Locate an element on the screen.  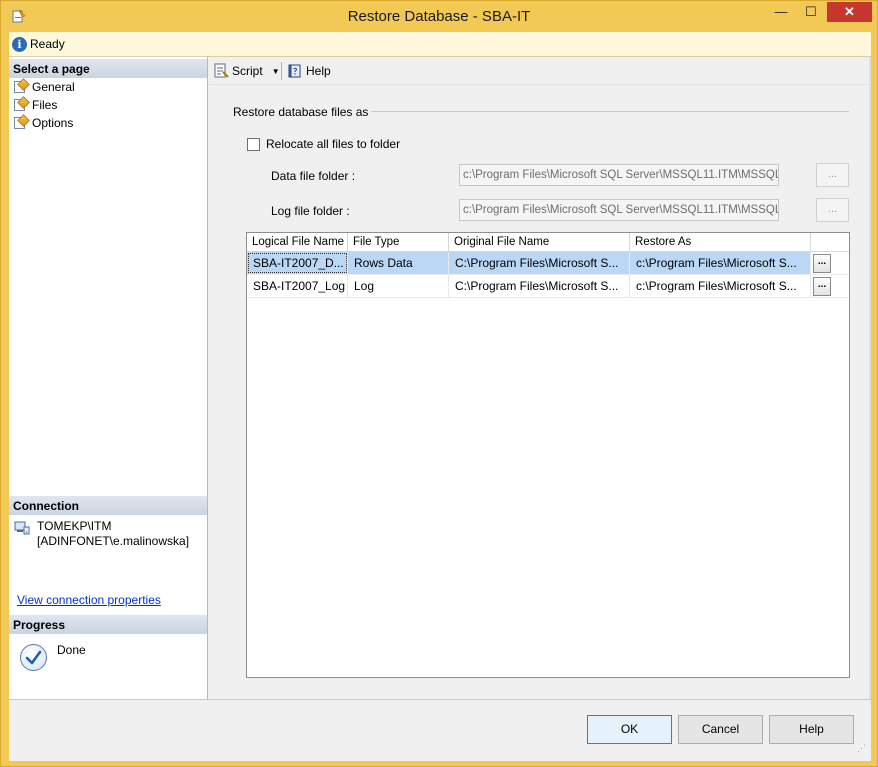
dropdown-arrow-icon: ▼ is located at coordinates (276, 71).